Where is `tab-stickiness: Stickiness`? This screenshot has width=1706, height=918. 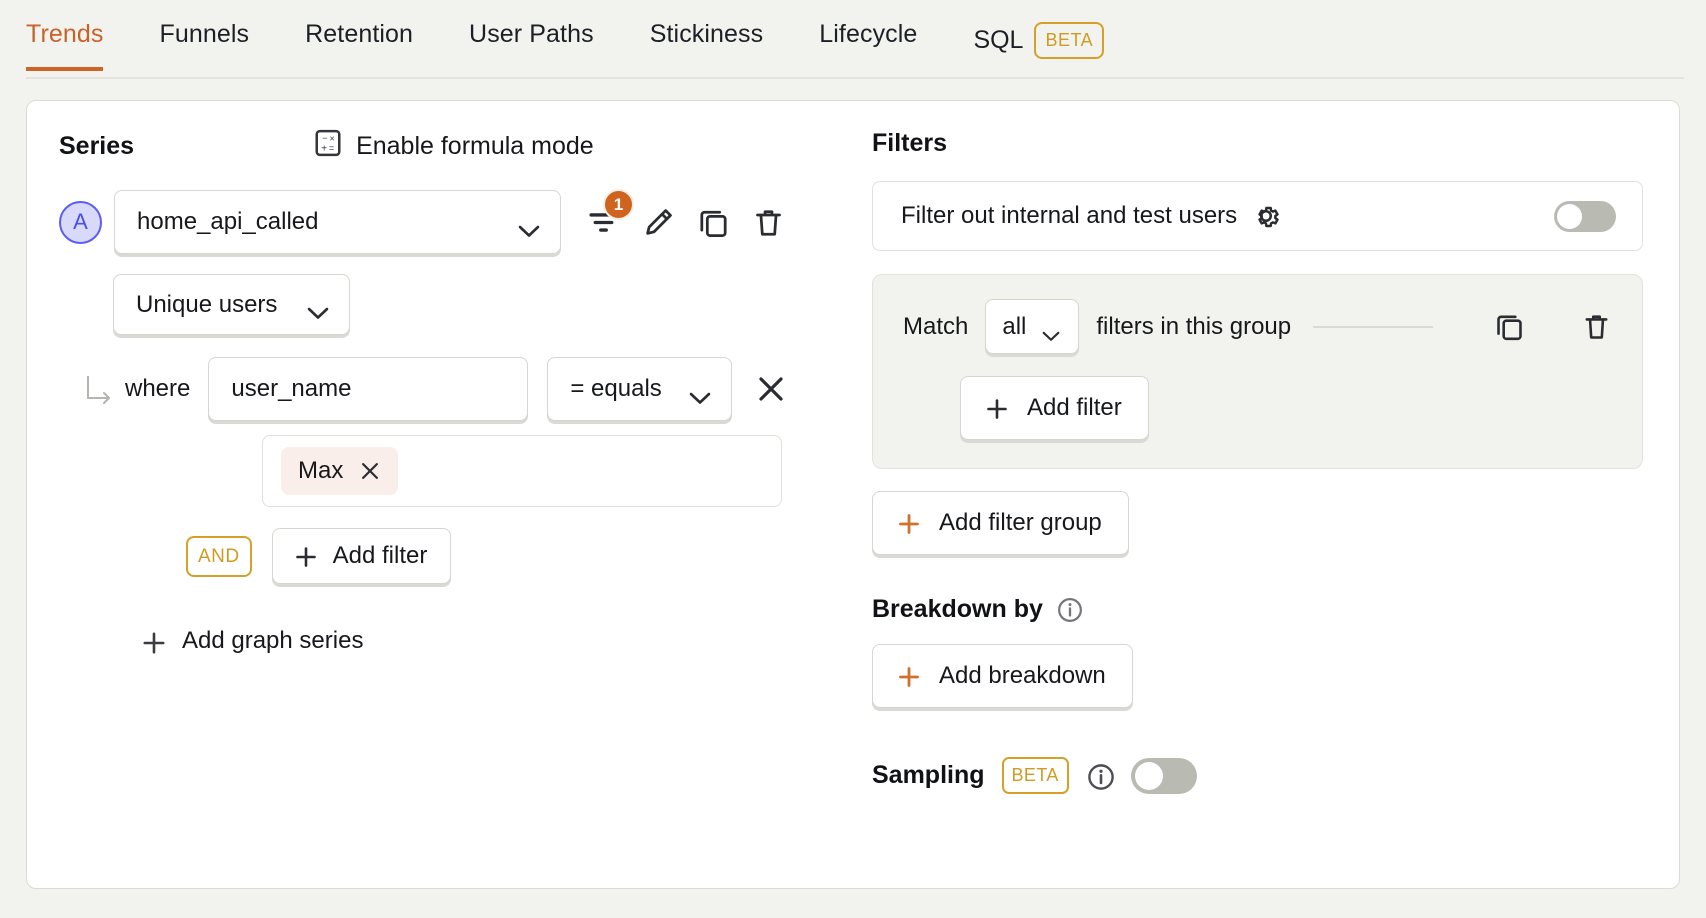
tab-stickiness: Stickiness is located at coordinates (707, 35).